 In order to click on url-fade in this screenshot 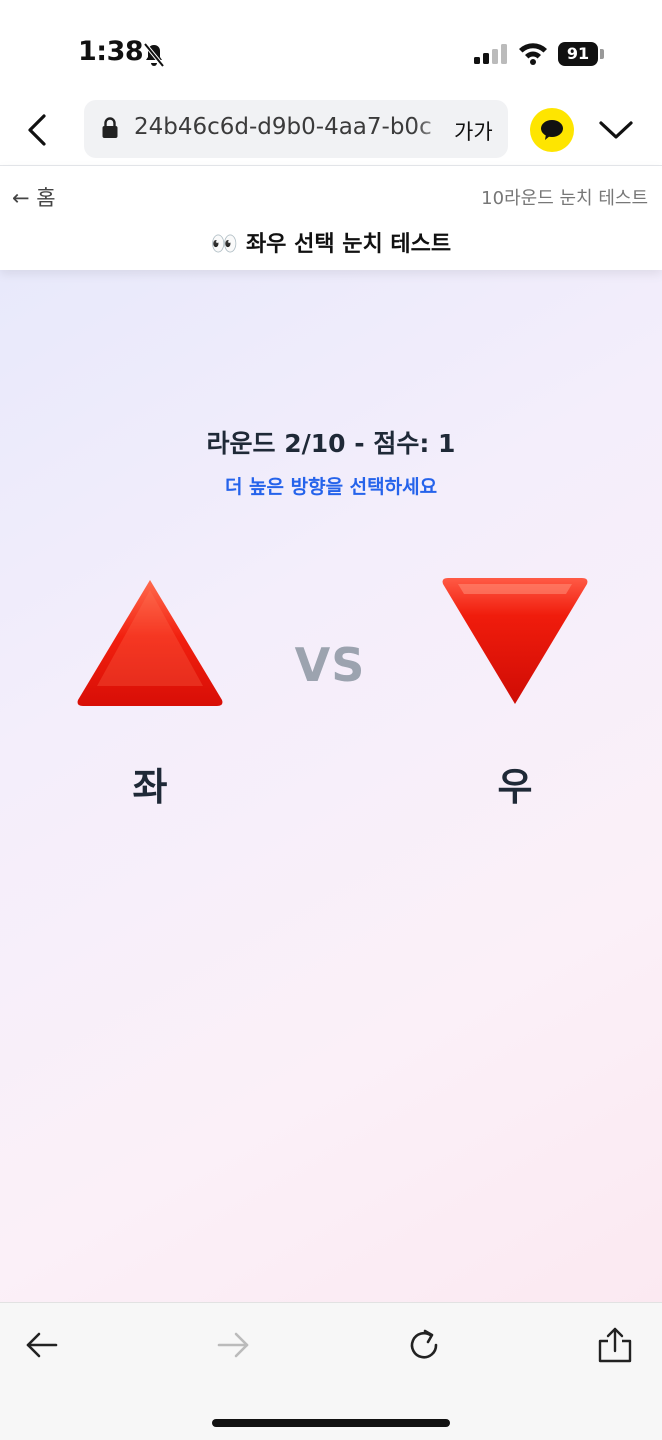, I will do `click(434, 129)`.